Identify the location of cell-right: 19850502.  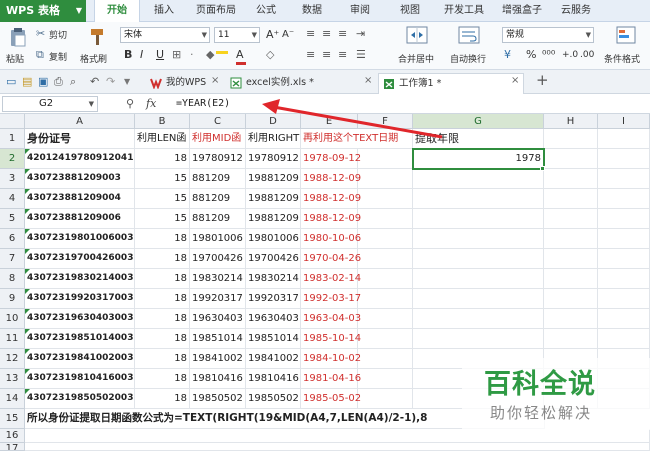
(273, 399).